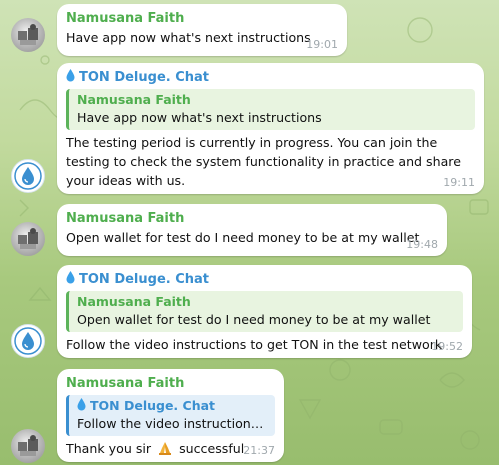  Describe the element at coordinates (422, 244) in the screenshot. I see `message-time: 19:48` at that location.